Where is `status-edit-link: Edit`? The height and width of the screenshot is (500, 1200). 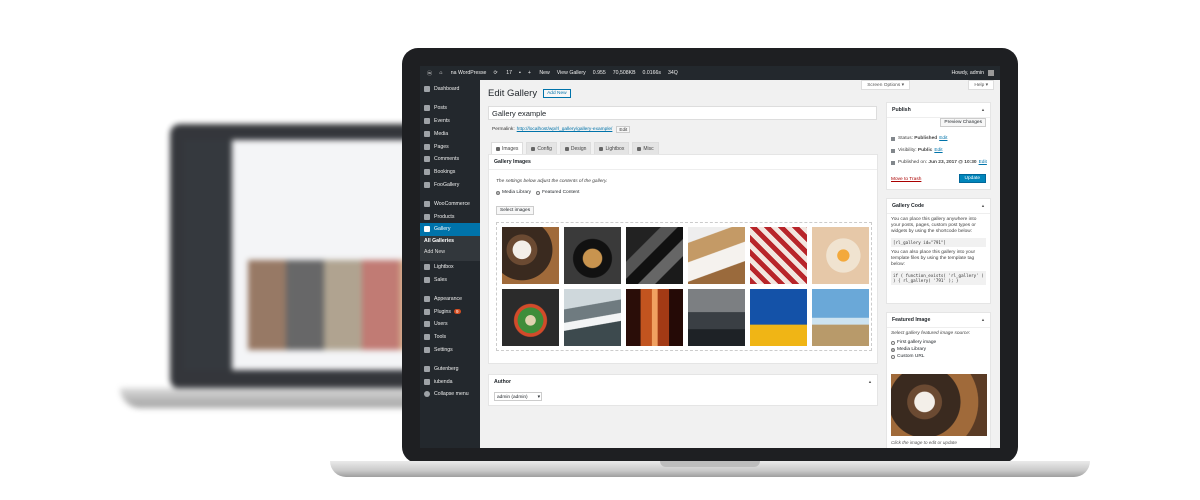 status-edit-link: Edit is located at coordinates (943, 138).